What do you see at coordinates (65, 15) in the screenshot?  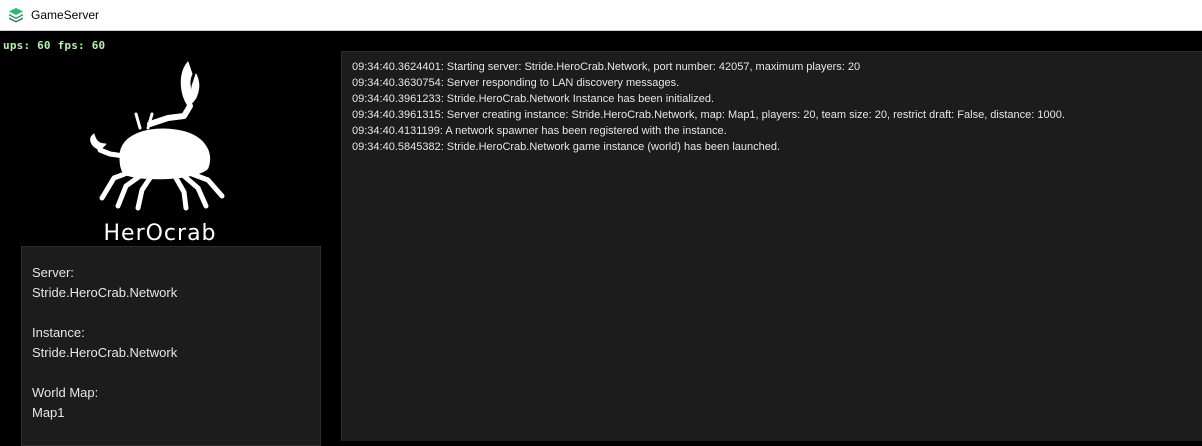 I see `window-title: GameServer` at bounding box center [65, 15].